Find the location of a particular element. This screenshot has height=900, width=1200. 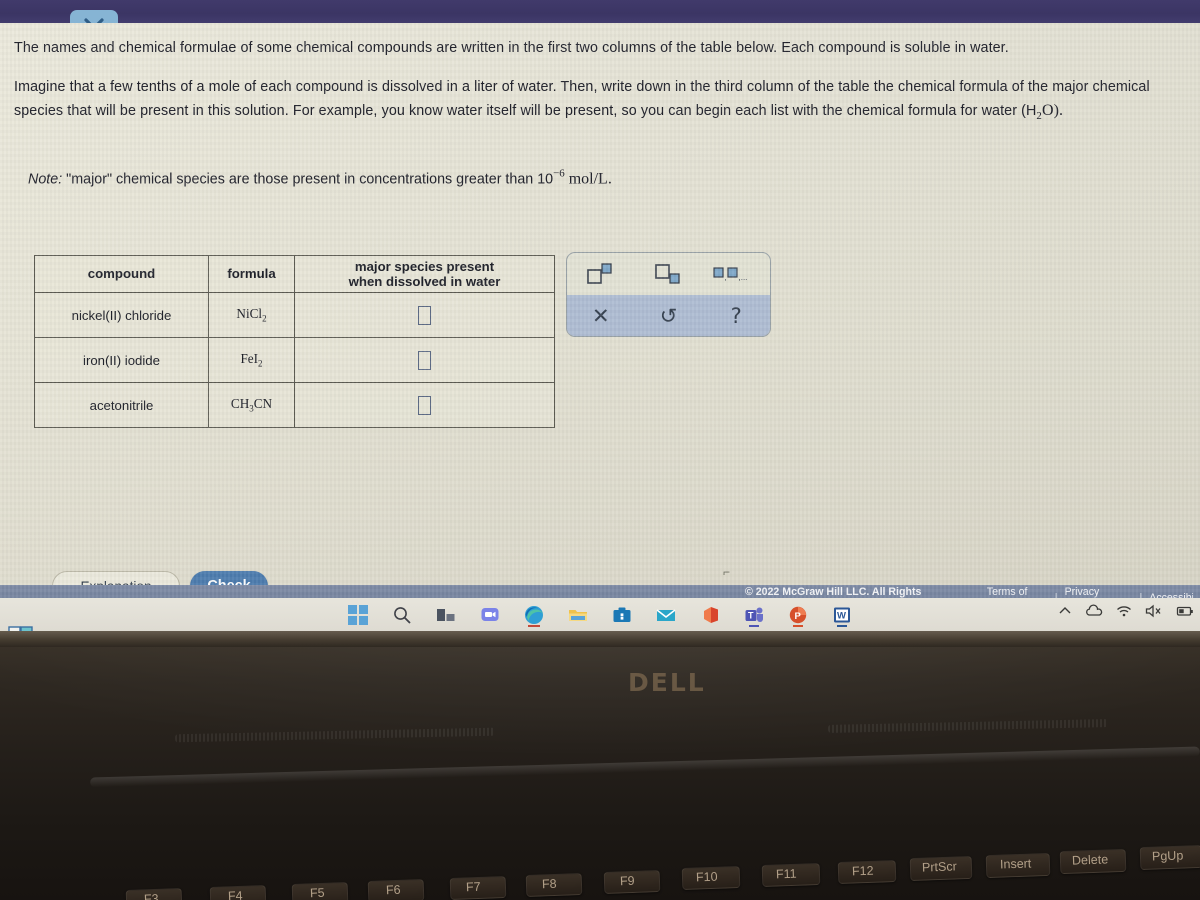

key-pgup: PgUp is located at coordinates (1168, 855).